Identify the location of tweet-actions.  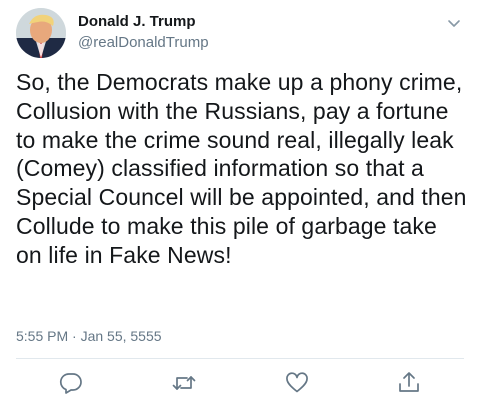
(240, 385).